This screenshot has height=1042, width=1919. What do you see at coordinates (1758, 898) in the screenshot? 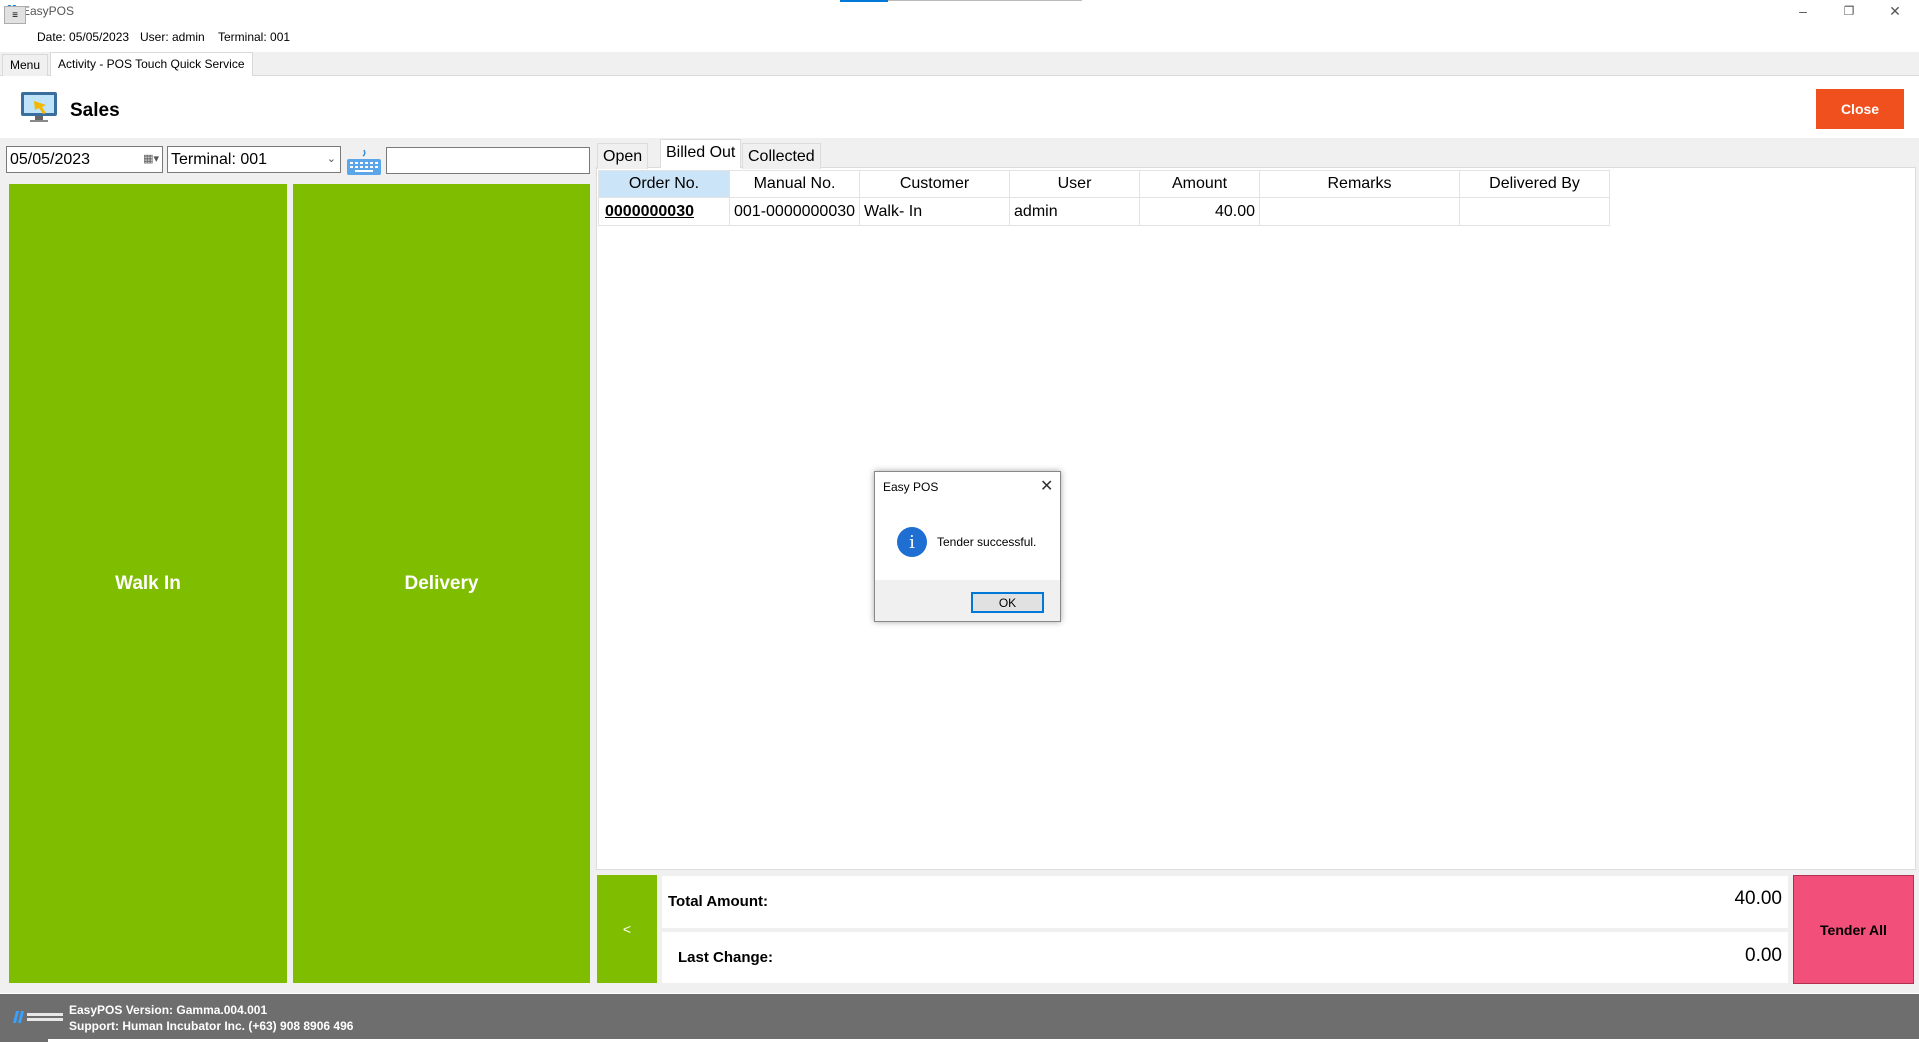
I see `total-amount-value: 40.00` at bounding box center [1758, 898].